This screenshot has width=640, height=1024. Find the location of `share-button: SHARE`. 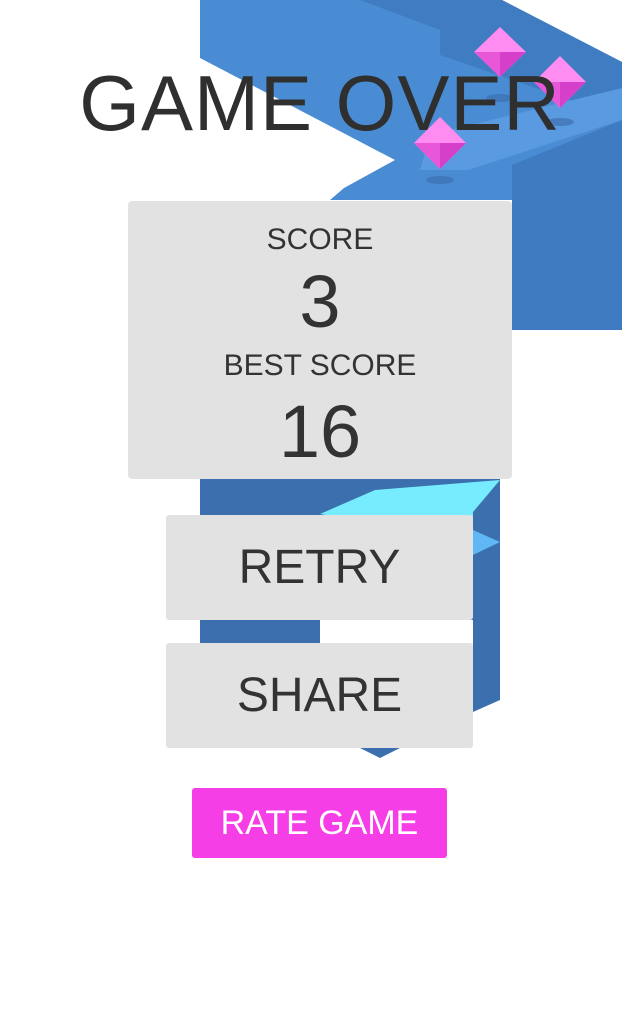

share-button: SHARE is located at coordinates (319, 695).